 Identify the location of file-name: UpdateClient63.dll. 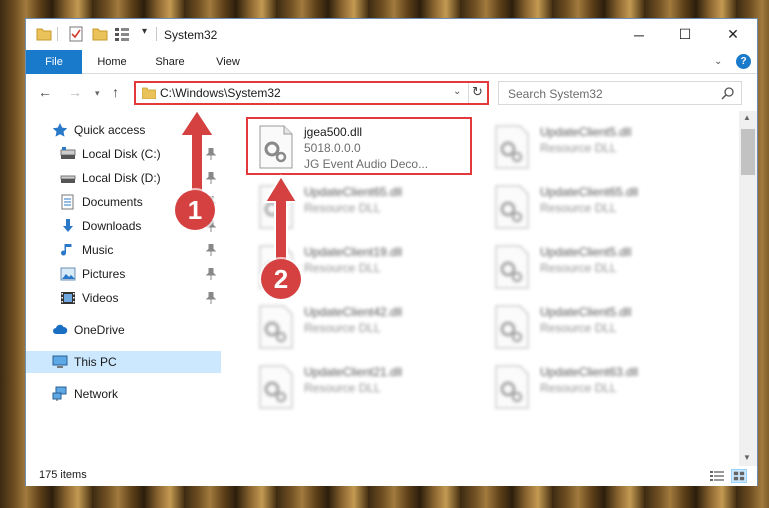
(589, 372).